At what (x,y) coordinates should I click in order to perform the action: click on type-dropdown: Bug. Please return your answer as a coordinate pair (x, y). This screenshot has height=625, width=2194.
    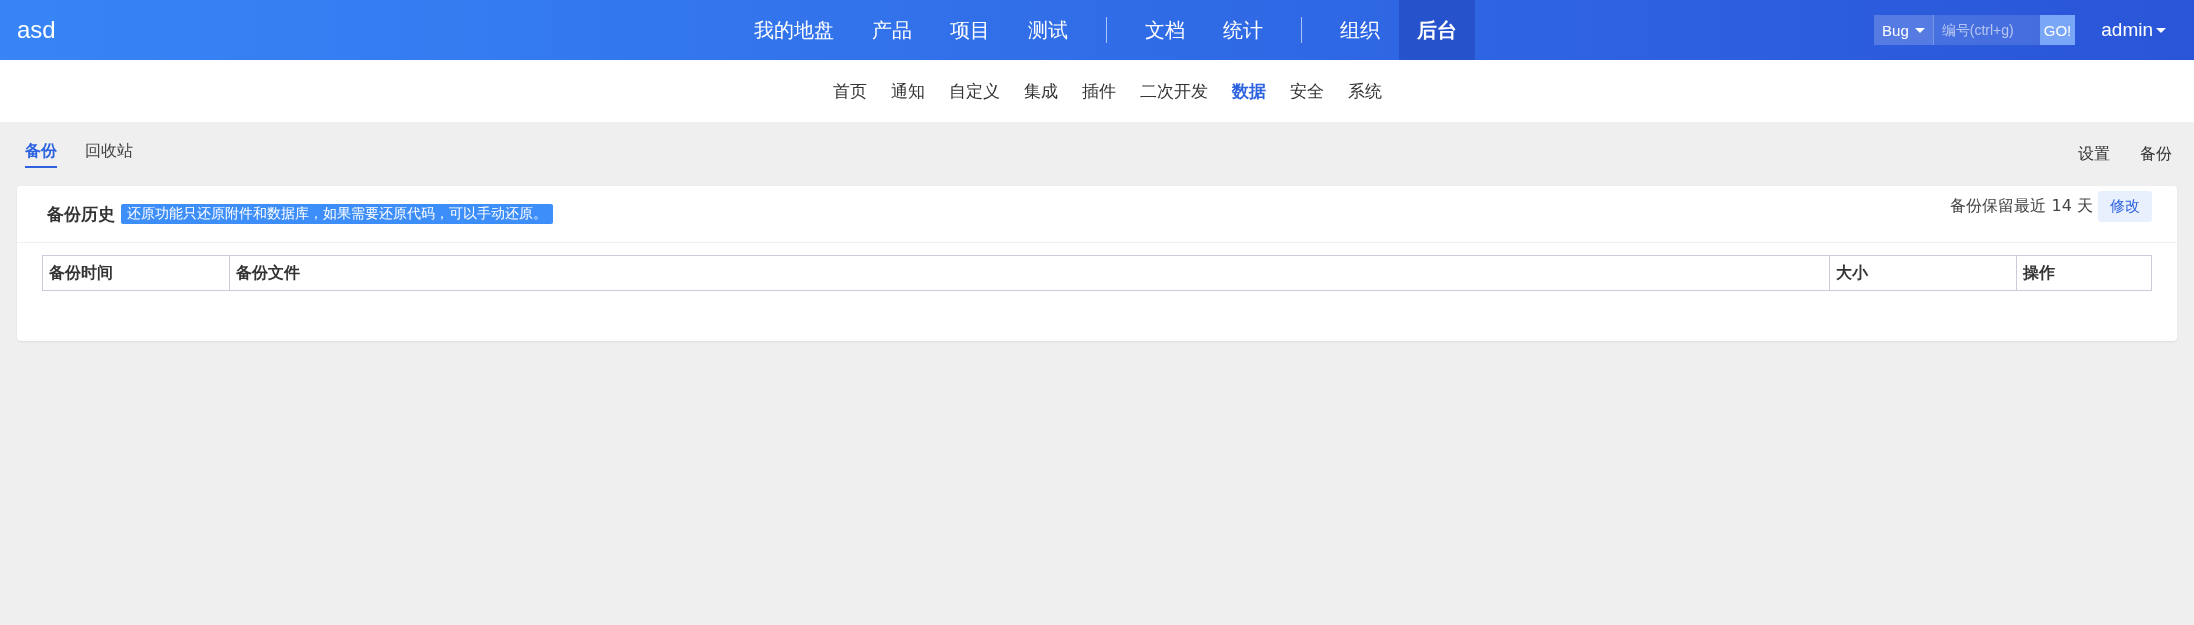
    Looking at the image, I should click on (1904, 30).